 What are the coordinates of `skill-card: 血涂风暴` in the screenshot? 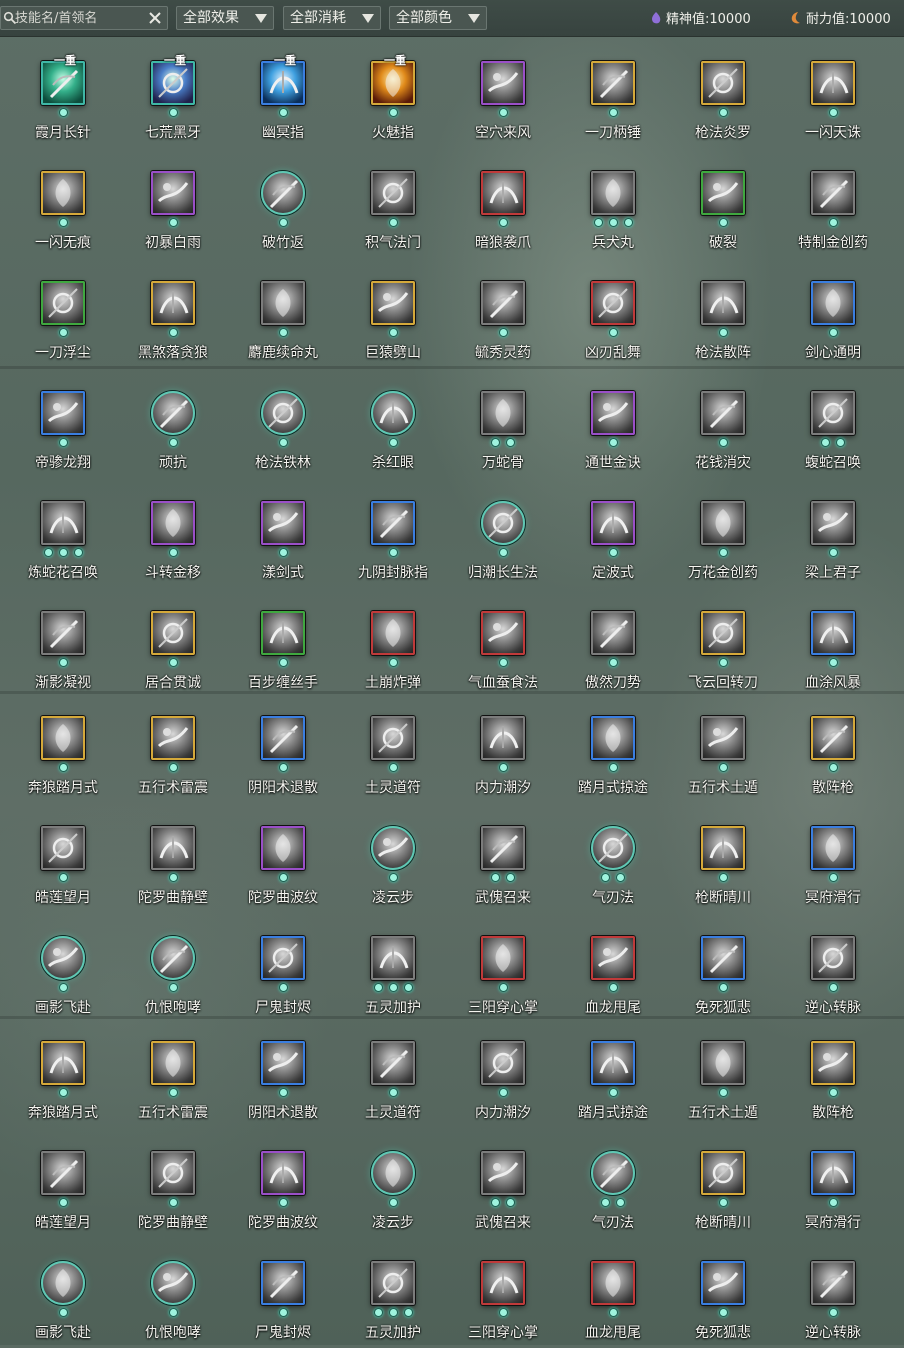 It's located at (833, 643).